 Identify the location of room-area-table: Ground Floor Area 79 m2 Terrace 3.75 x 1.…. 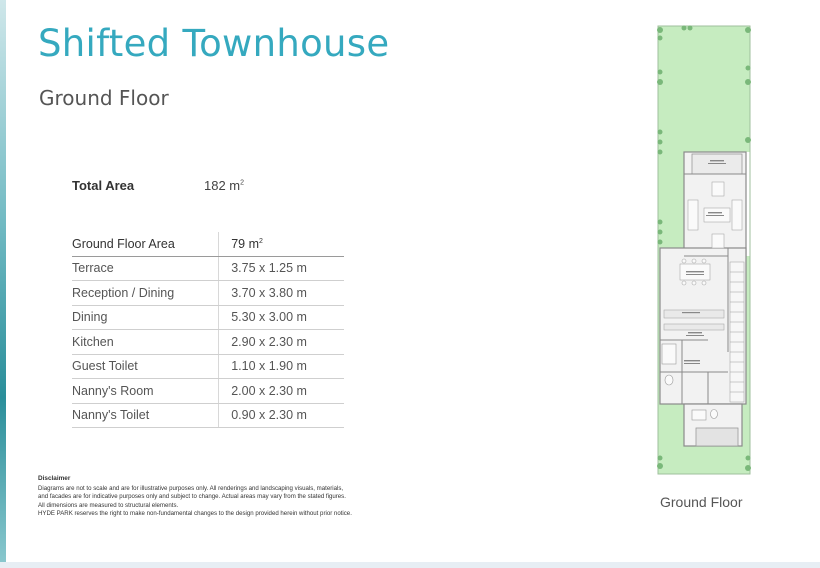
(208, 330).